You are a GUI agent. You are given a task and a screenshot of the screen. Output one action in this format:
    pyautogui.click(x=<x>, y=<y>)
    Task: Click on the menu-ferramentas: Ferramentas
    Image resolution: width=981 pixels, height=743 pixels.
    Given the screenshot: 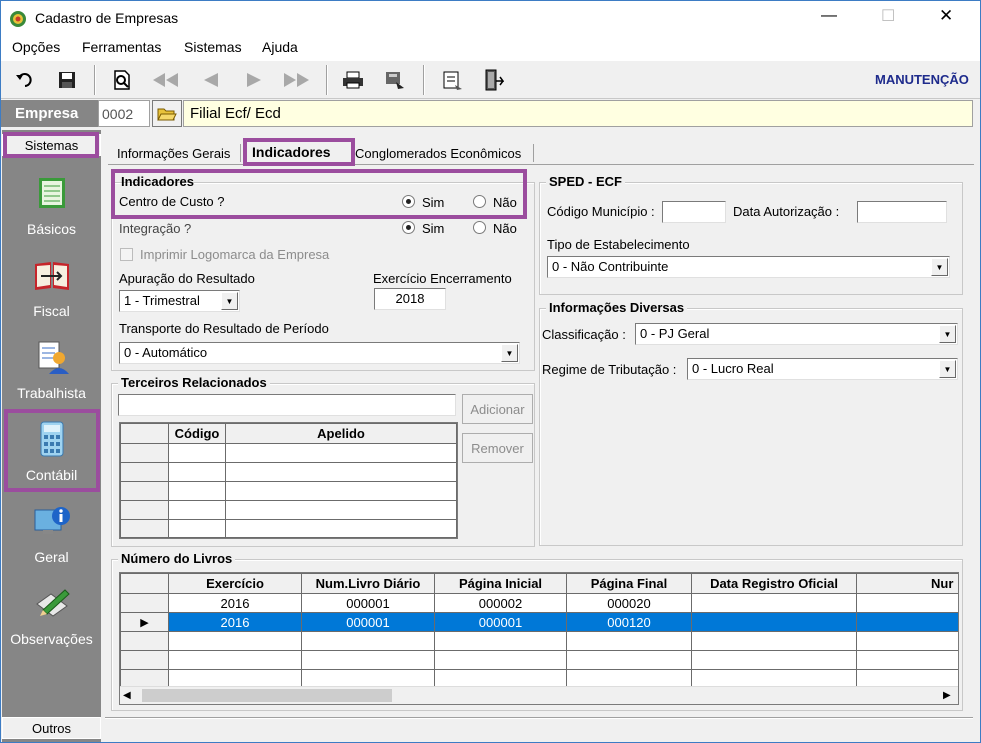 What is the action you would take?
    pyautogui.click(x=121, y=47)
    